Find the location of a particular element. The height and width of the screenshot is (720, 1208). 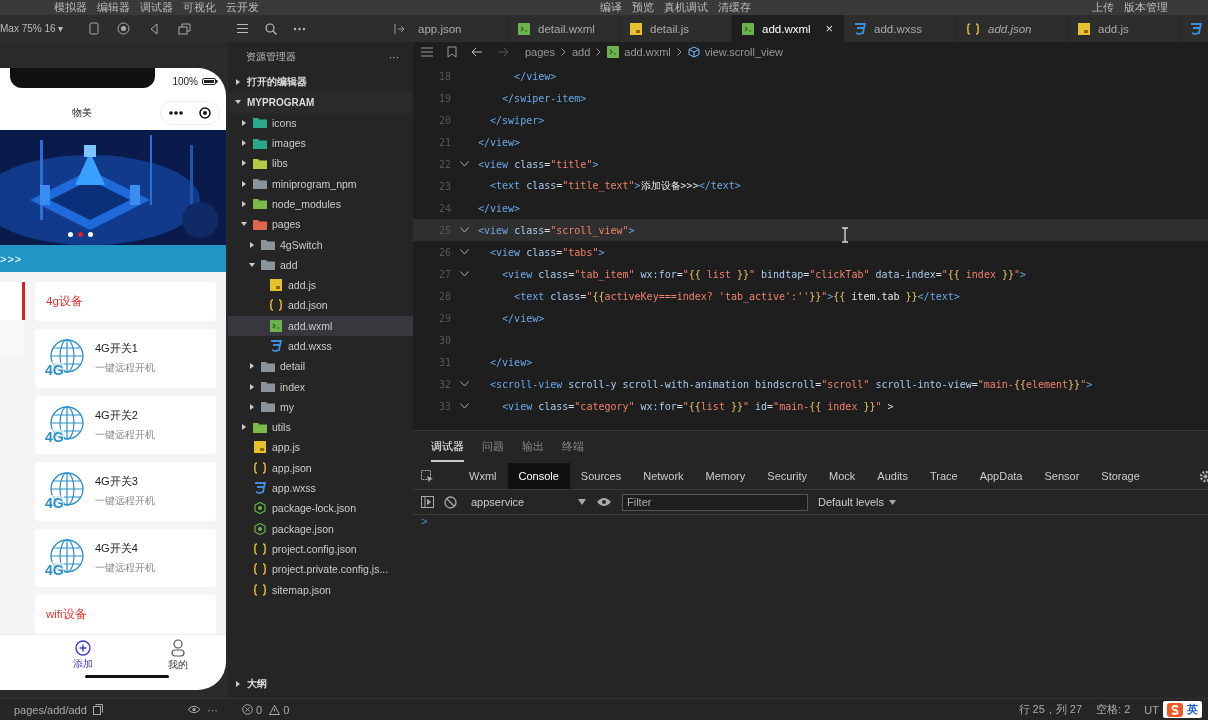

device-card: 4G 4G开关1 一键远程开机 is located at coordinates (125, 358).